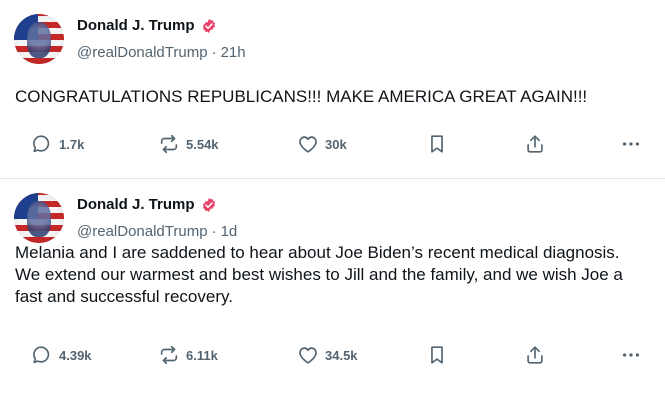 The image size is (665, 401). I want to click on post-time: 21h, so click(233, 52).